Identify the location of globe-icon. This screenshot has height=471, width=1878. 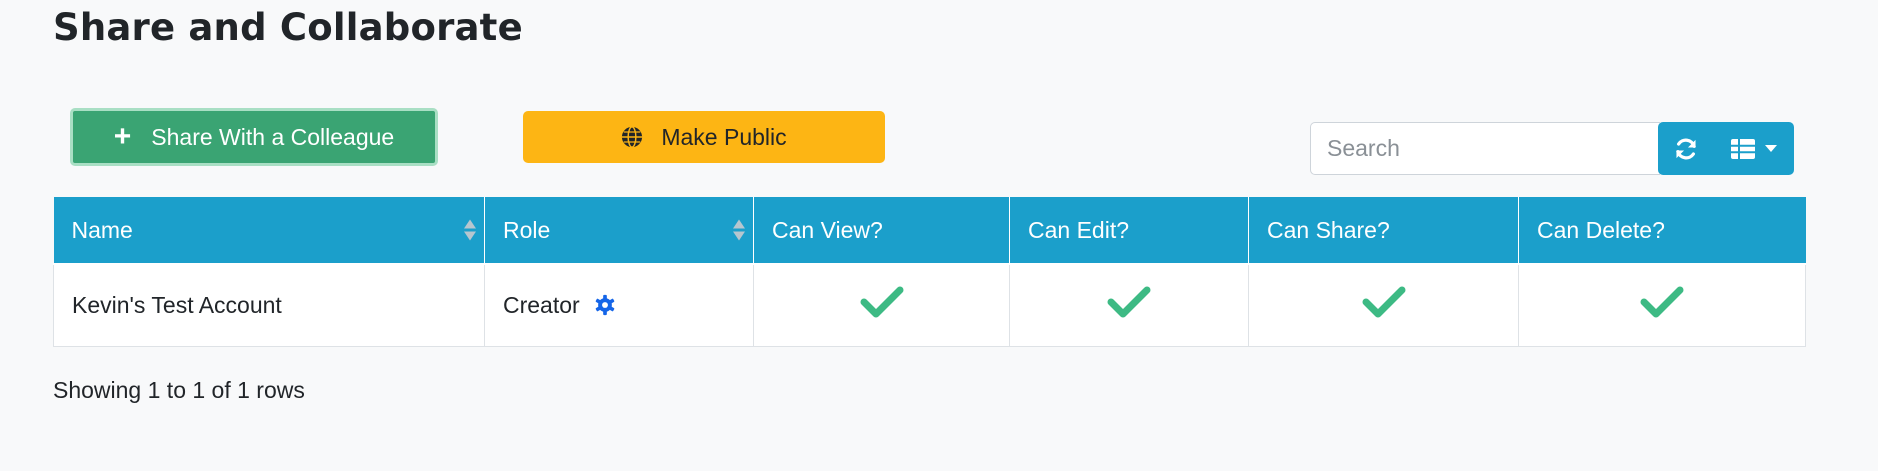
(632, 137).